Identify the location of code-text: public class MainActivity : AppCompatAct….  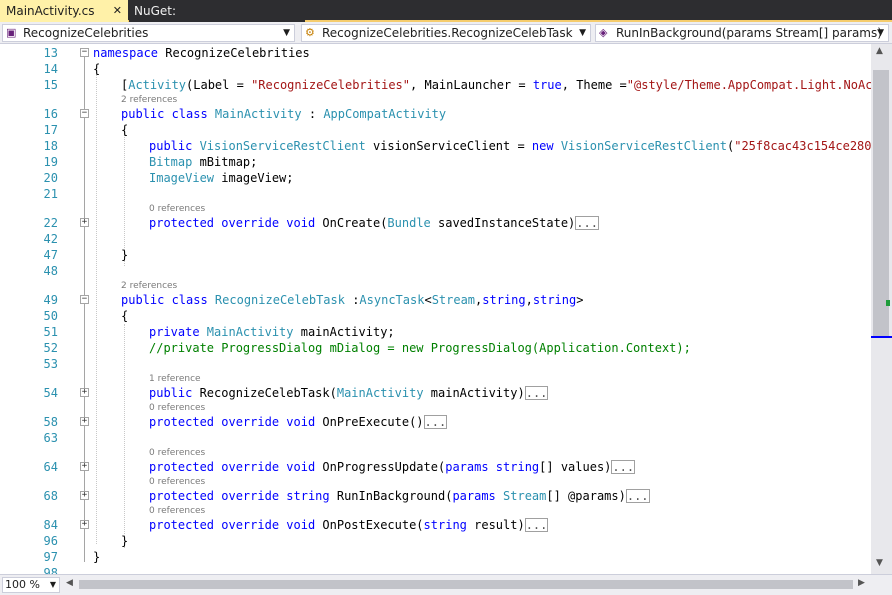
(283, 114).